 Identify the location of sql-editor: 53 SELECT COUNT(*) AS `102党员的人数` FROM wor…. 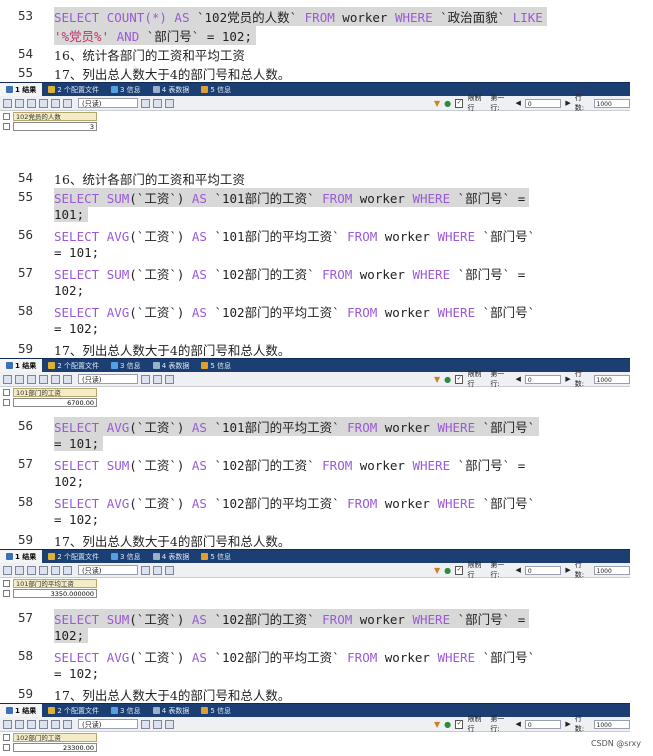
(315, 44).